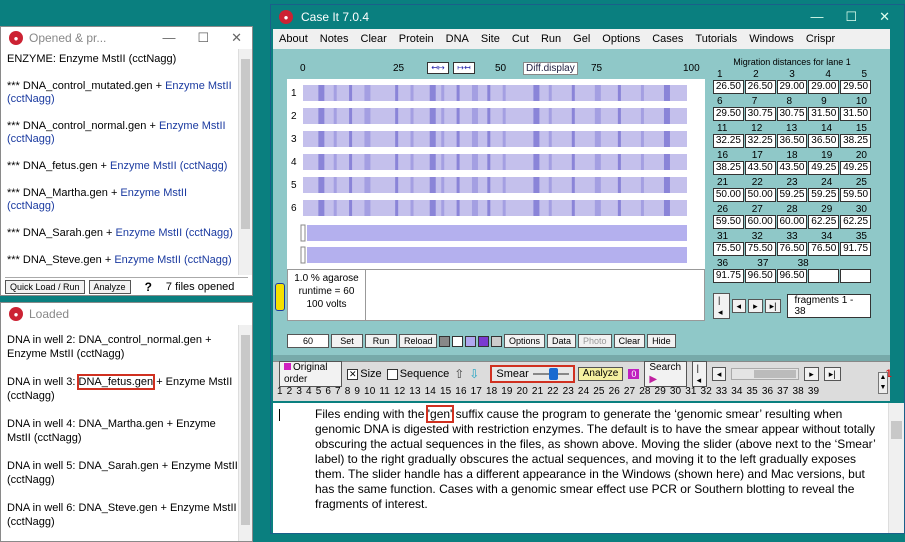 This screenshot has width=905, height=542. I want to click on smear-slider-handle, so click(553, 374).